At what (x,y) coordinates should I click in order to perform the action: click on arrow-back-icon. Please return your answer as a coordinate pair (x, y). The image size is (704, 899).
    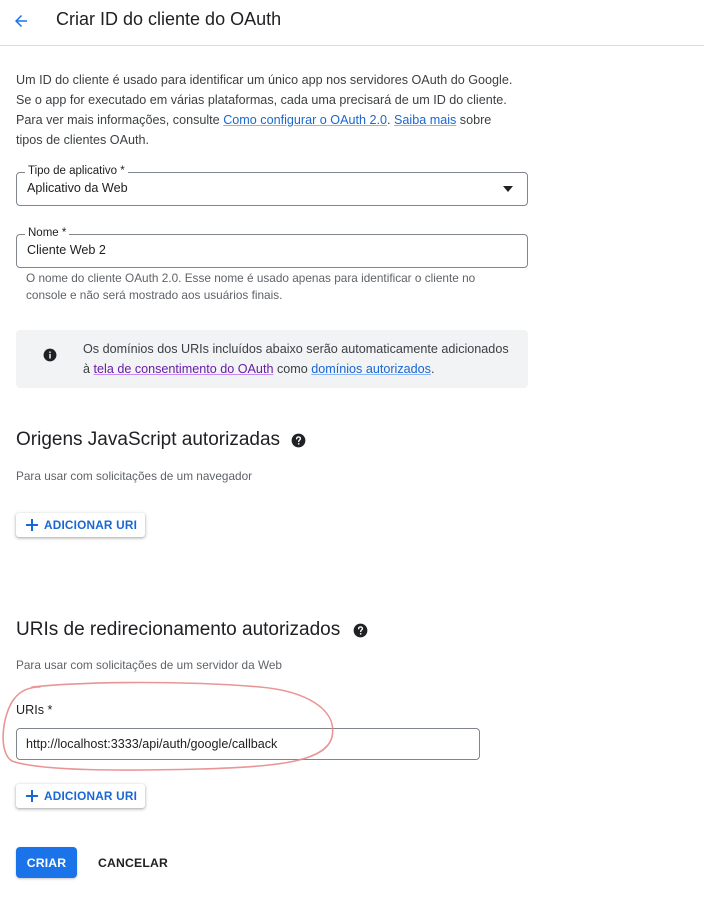
    Looking at the image, I should click on (21, 21).